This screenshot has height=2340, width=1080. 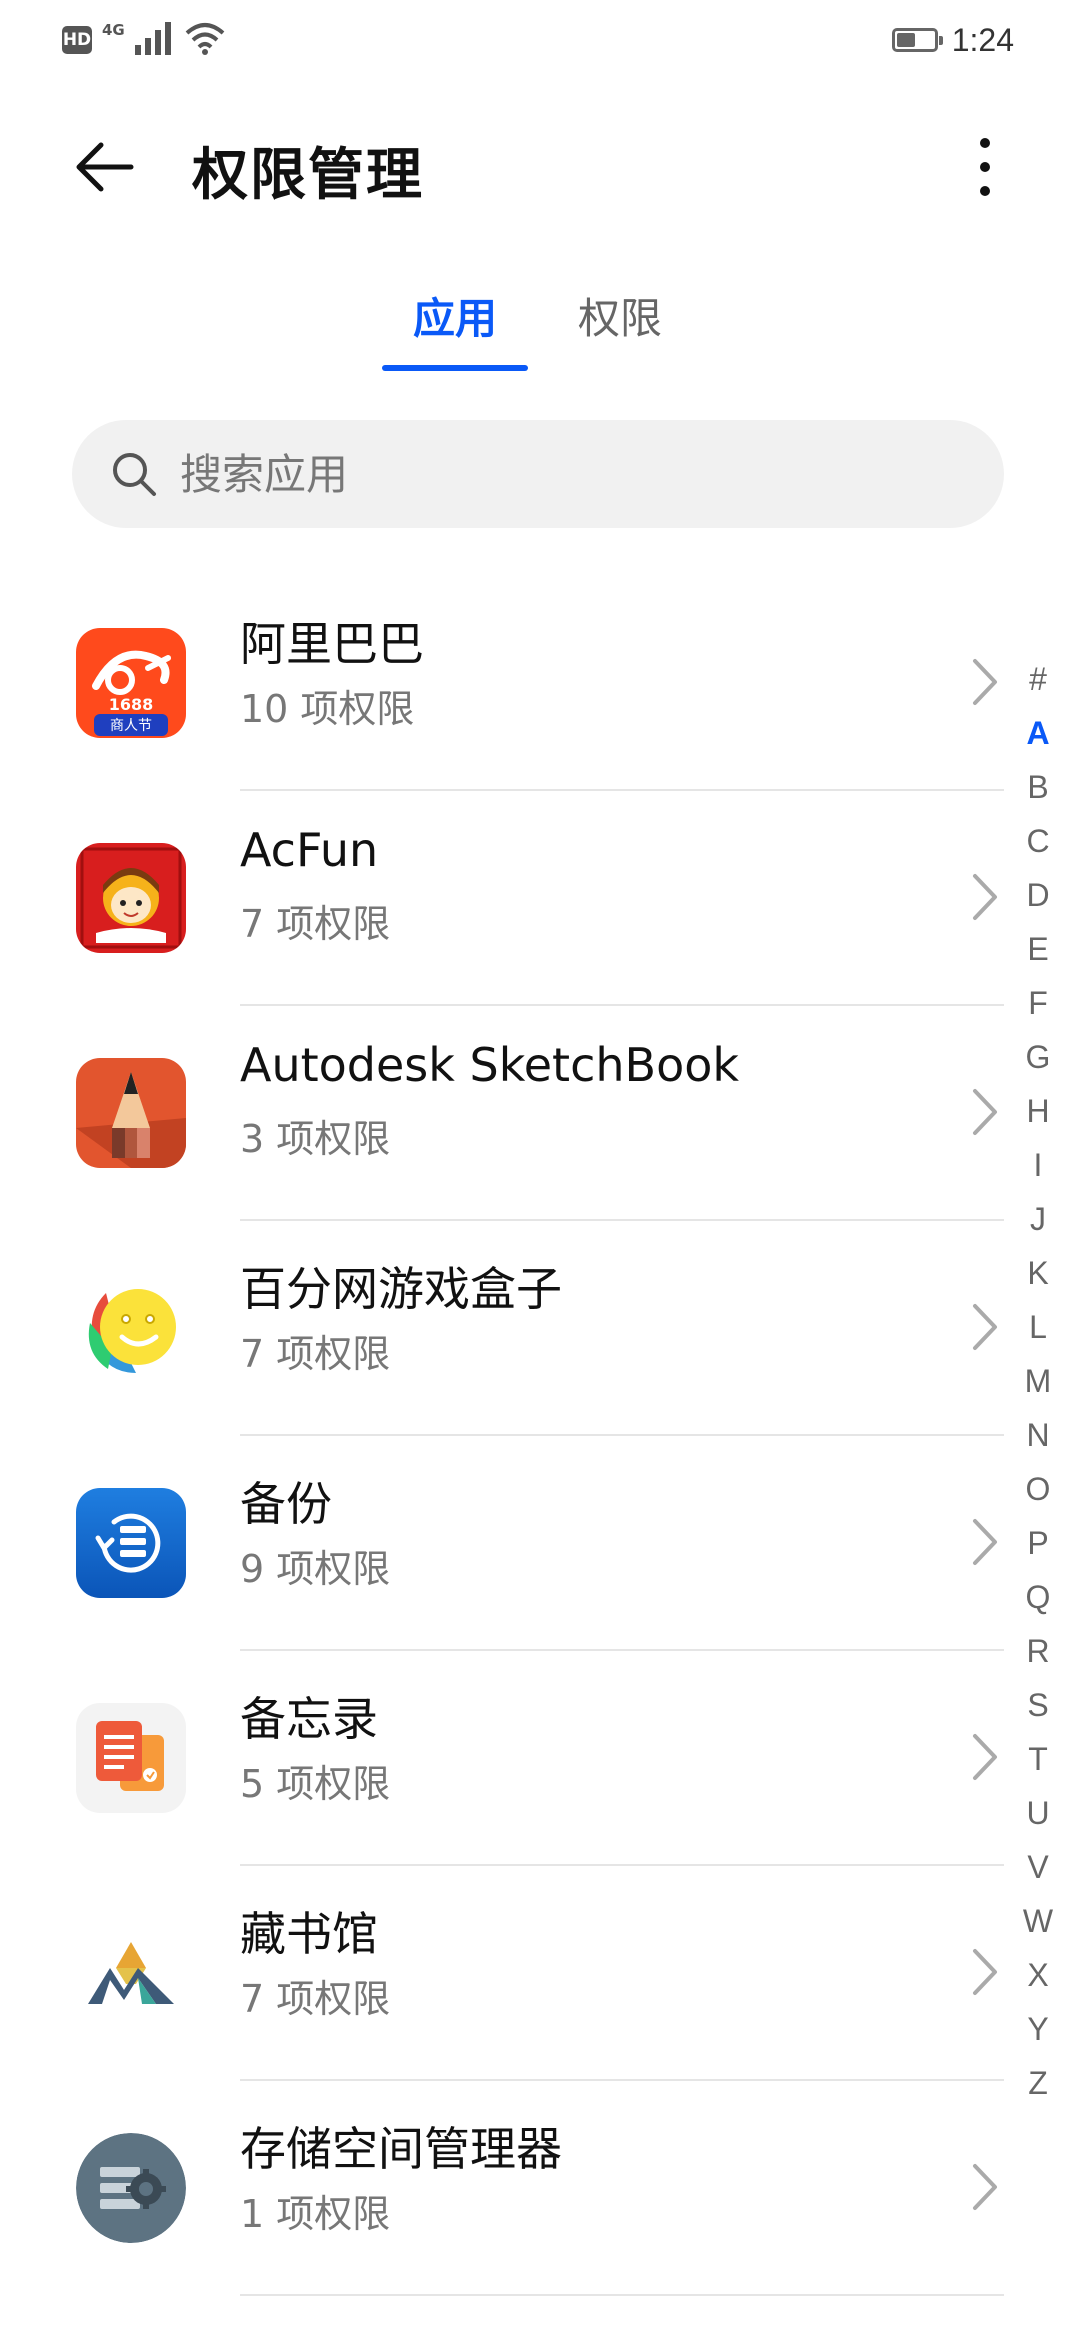 I want to click on index-letter-hash: #, so click(x=1038, y=679).